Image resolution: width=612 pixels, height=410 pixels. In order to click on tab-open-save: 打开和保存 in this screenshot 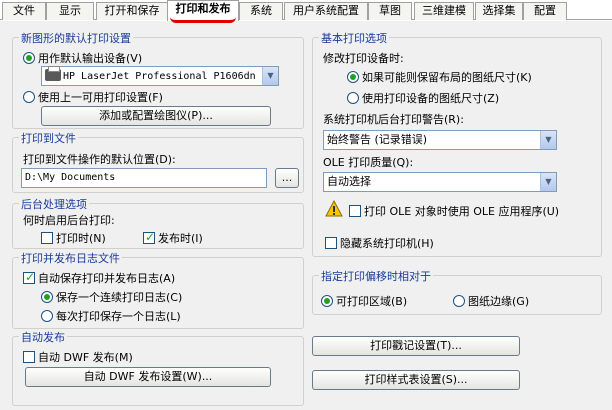, I will do `click(132, 11)`.